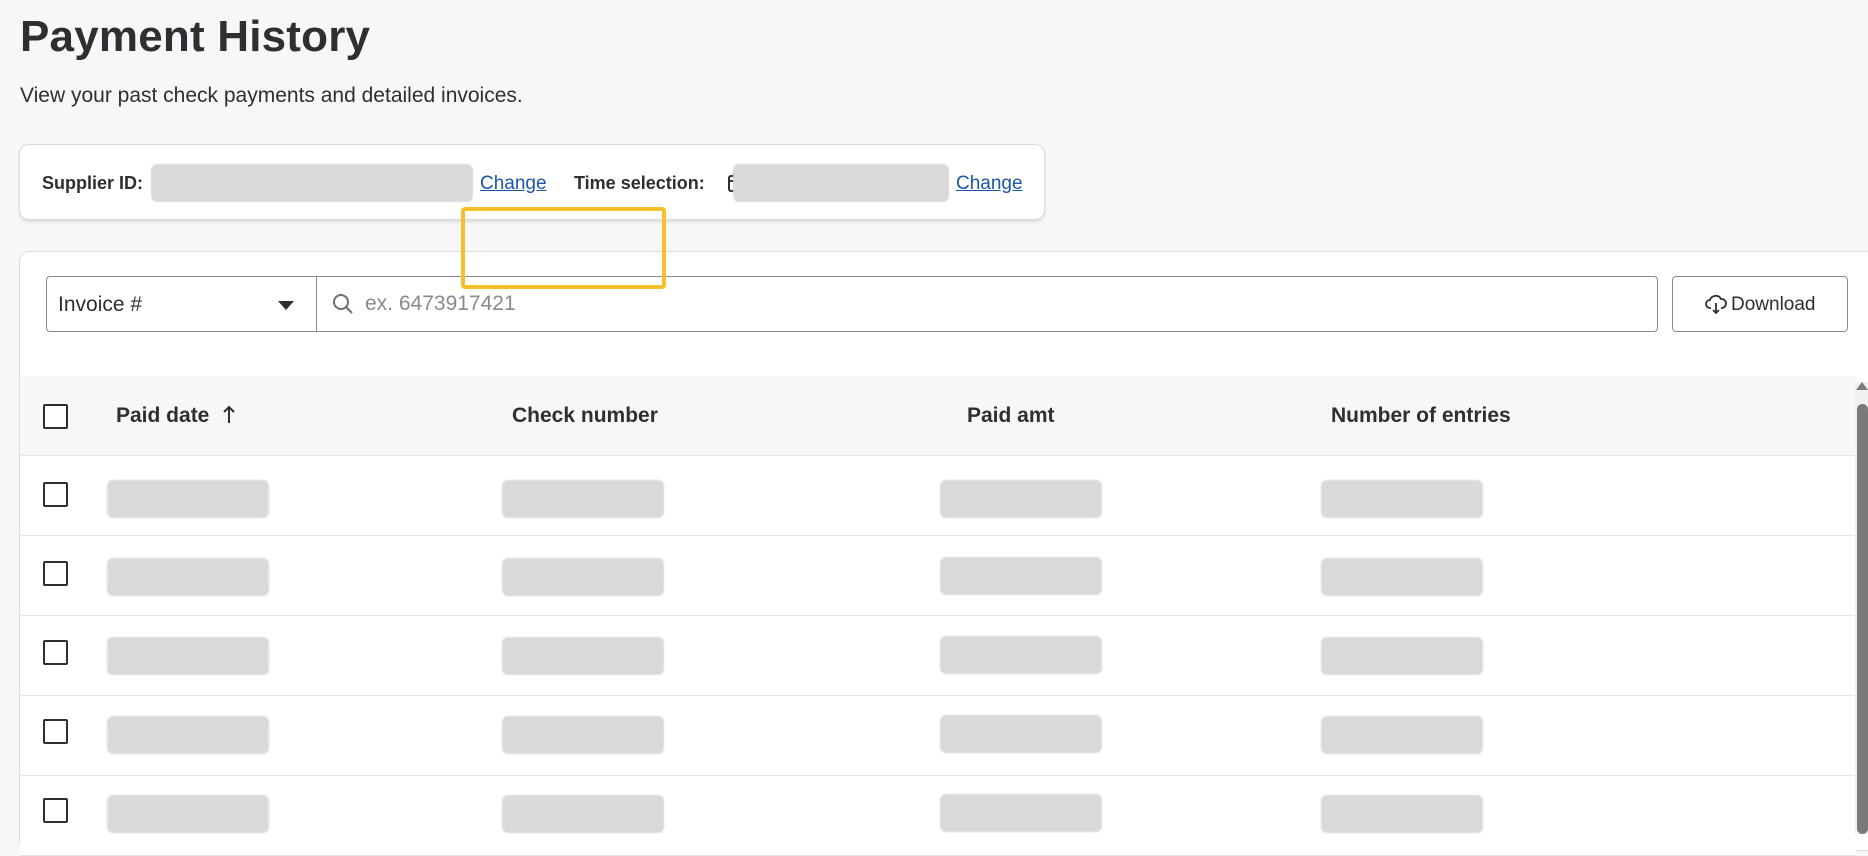  I want to click on supplier-id-value-redacted, so click(312, 183).